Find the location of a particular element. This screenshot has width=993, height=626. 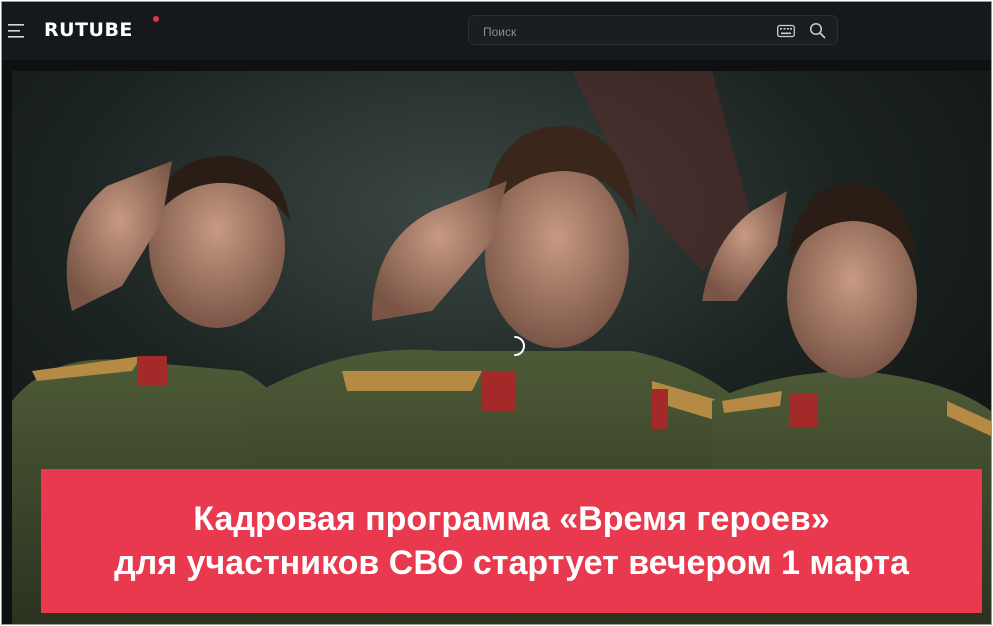

banner-line-1: Кадровая программа «Время героев» is located at coordinates (511, 519).